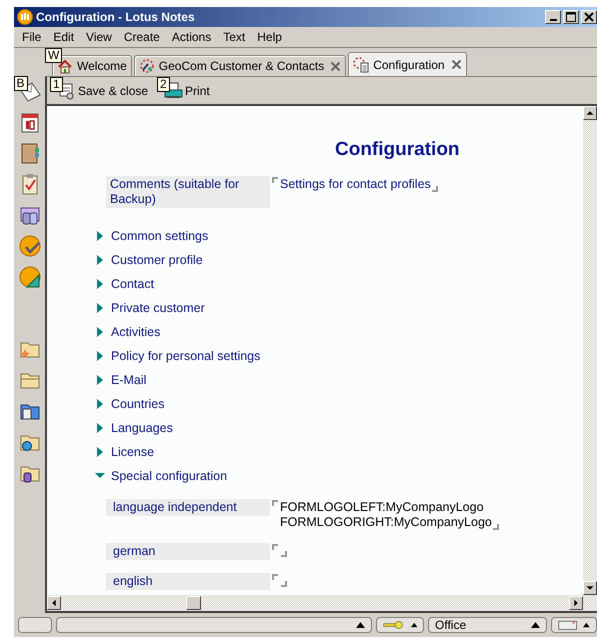 The height and width of the screenshot is (639, 597). I want to click on section-header: Policy for personal settings, so click(338, 356).